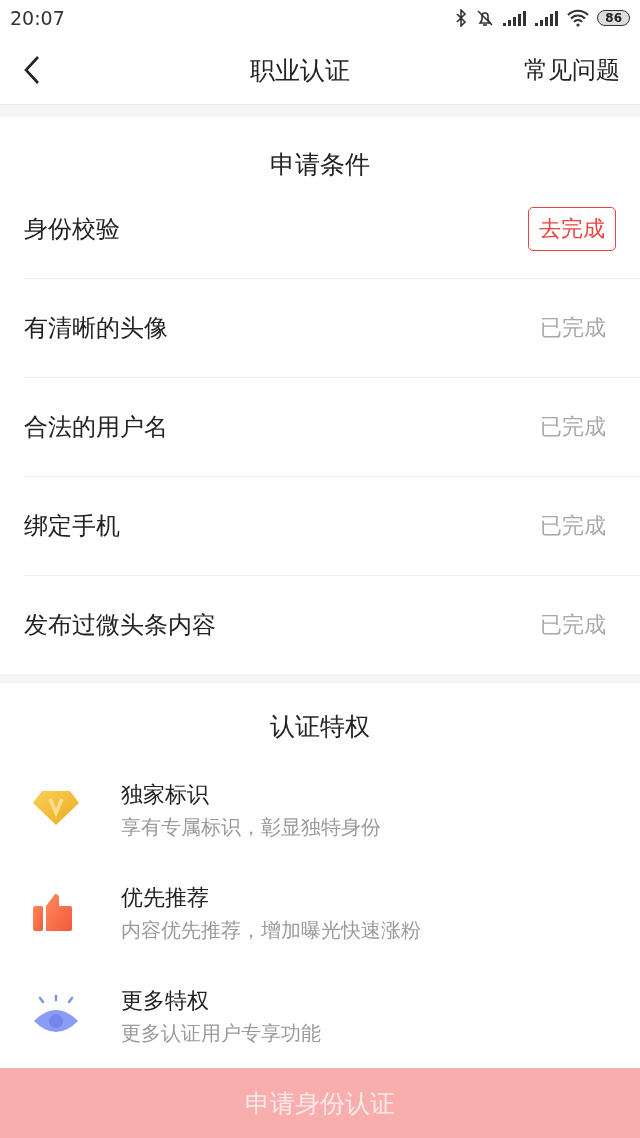 The image size is (640, 1138). I want to click on faq-link: 常见问题, so click(572, 70).